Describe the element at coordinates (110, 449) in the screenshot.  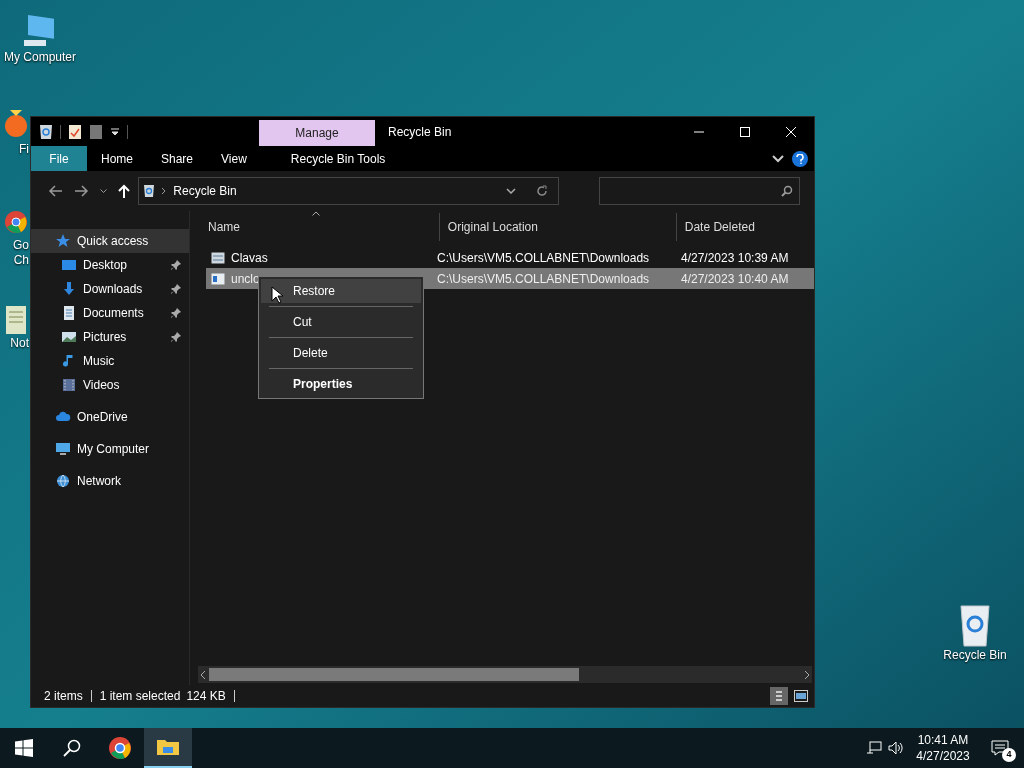
I see `nav-item: My Computer` at that location.